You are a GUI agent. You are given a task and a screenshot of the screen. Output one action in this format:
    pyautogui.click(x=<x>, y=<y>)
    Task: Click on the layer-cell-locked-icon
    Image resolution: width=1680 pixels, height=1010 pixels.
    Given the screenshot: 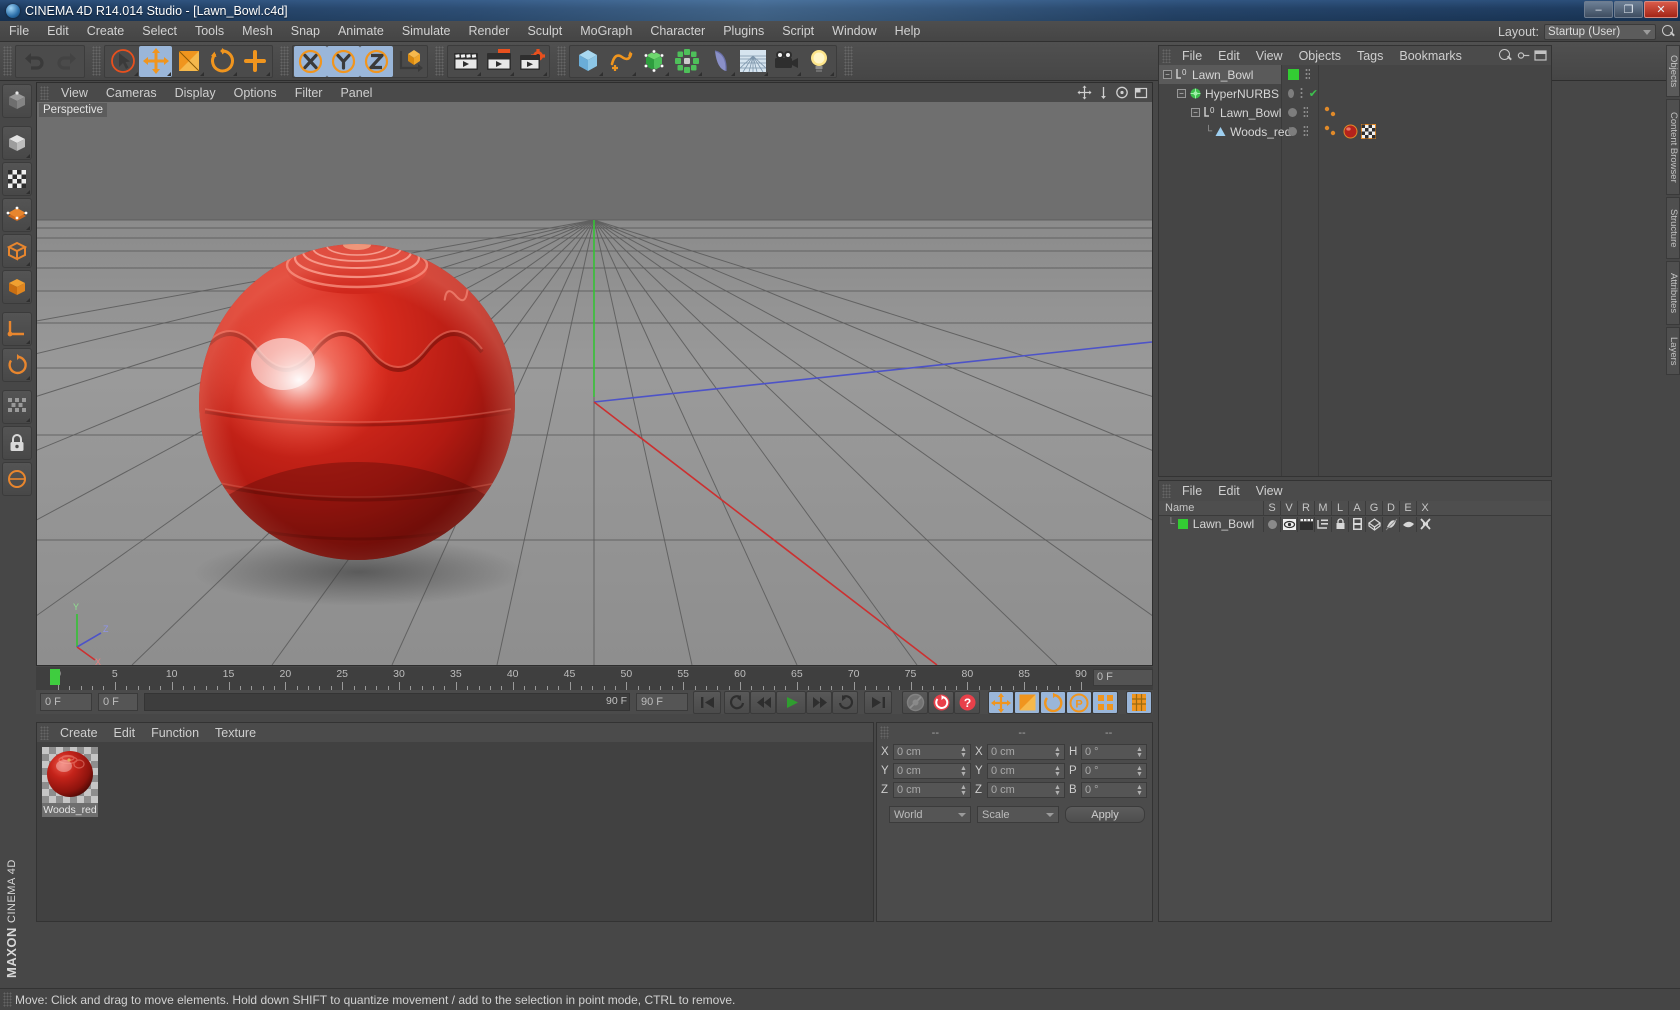 What is the action you would take?
    pyautogui.click(x=1339, y=524)
    